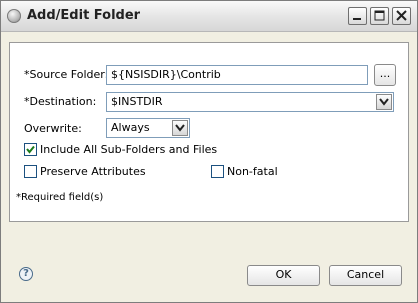 This screenshot has width=418, height=303. What do you see at coordinates (60, 197) in the screenshot?
I see `required-note: *Required field(s)` at bounding box center [60, 197].